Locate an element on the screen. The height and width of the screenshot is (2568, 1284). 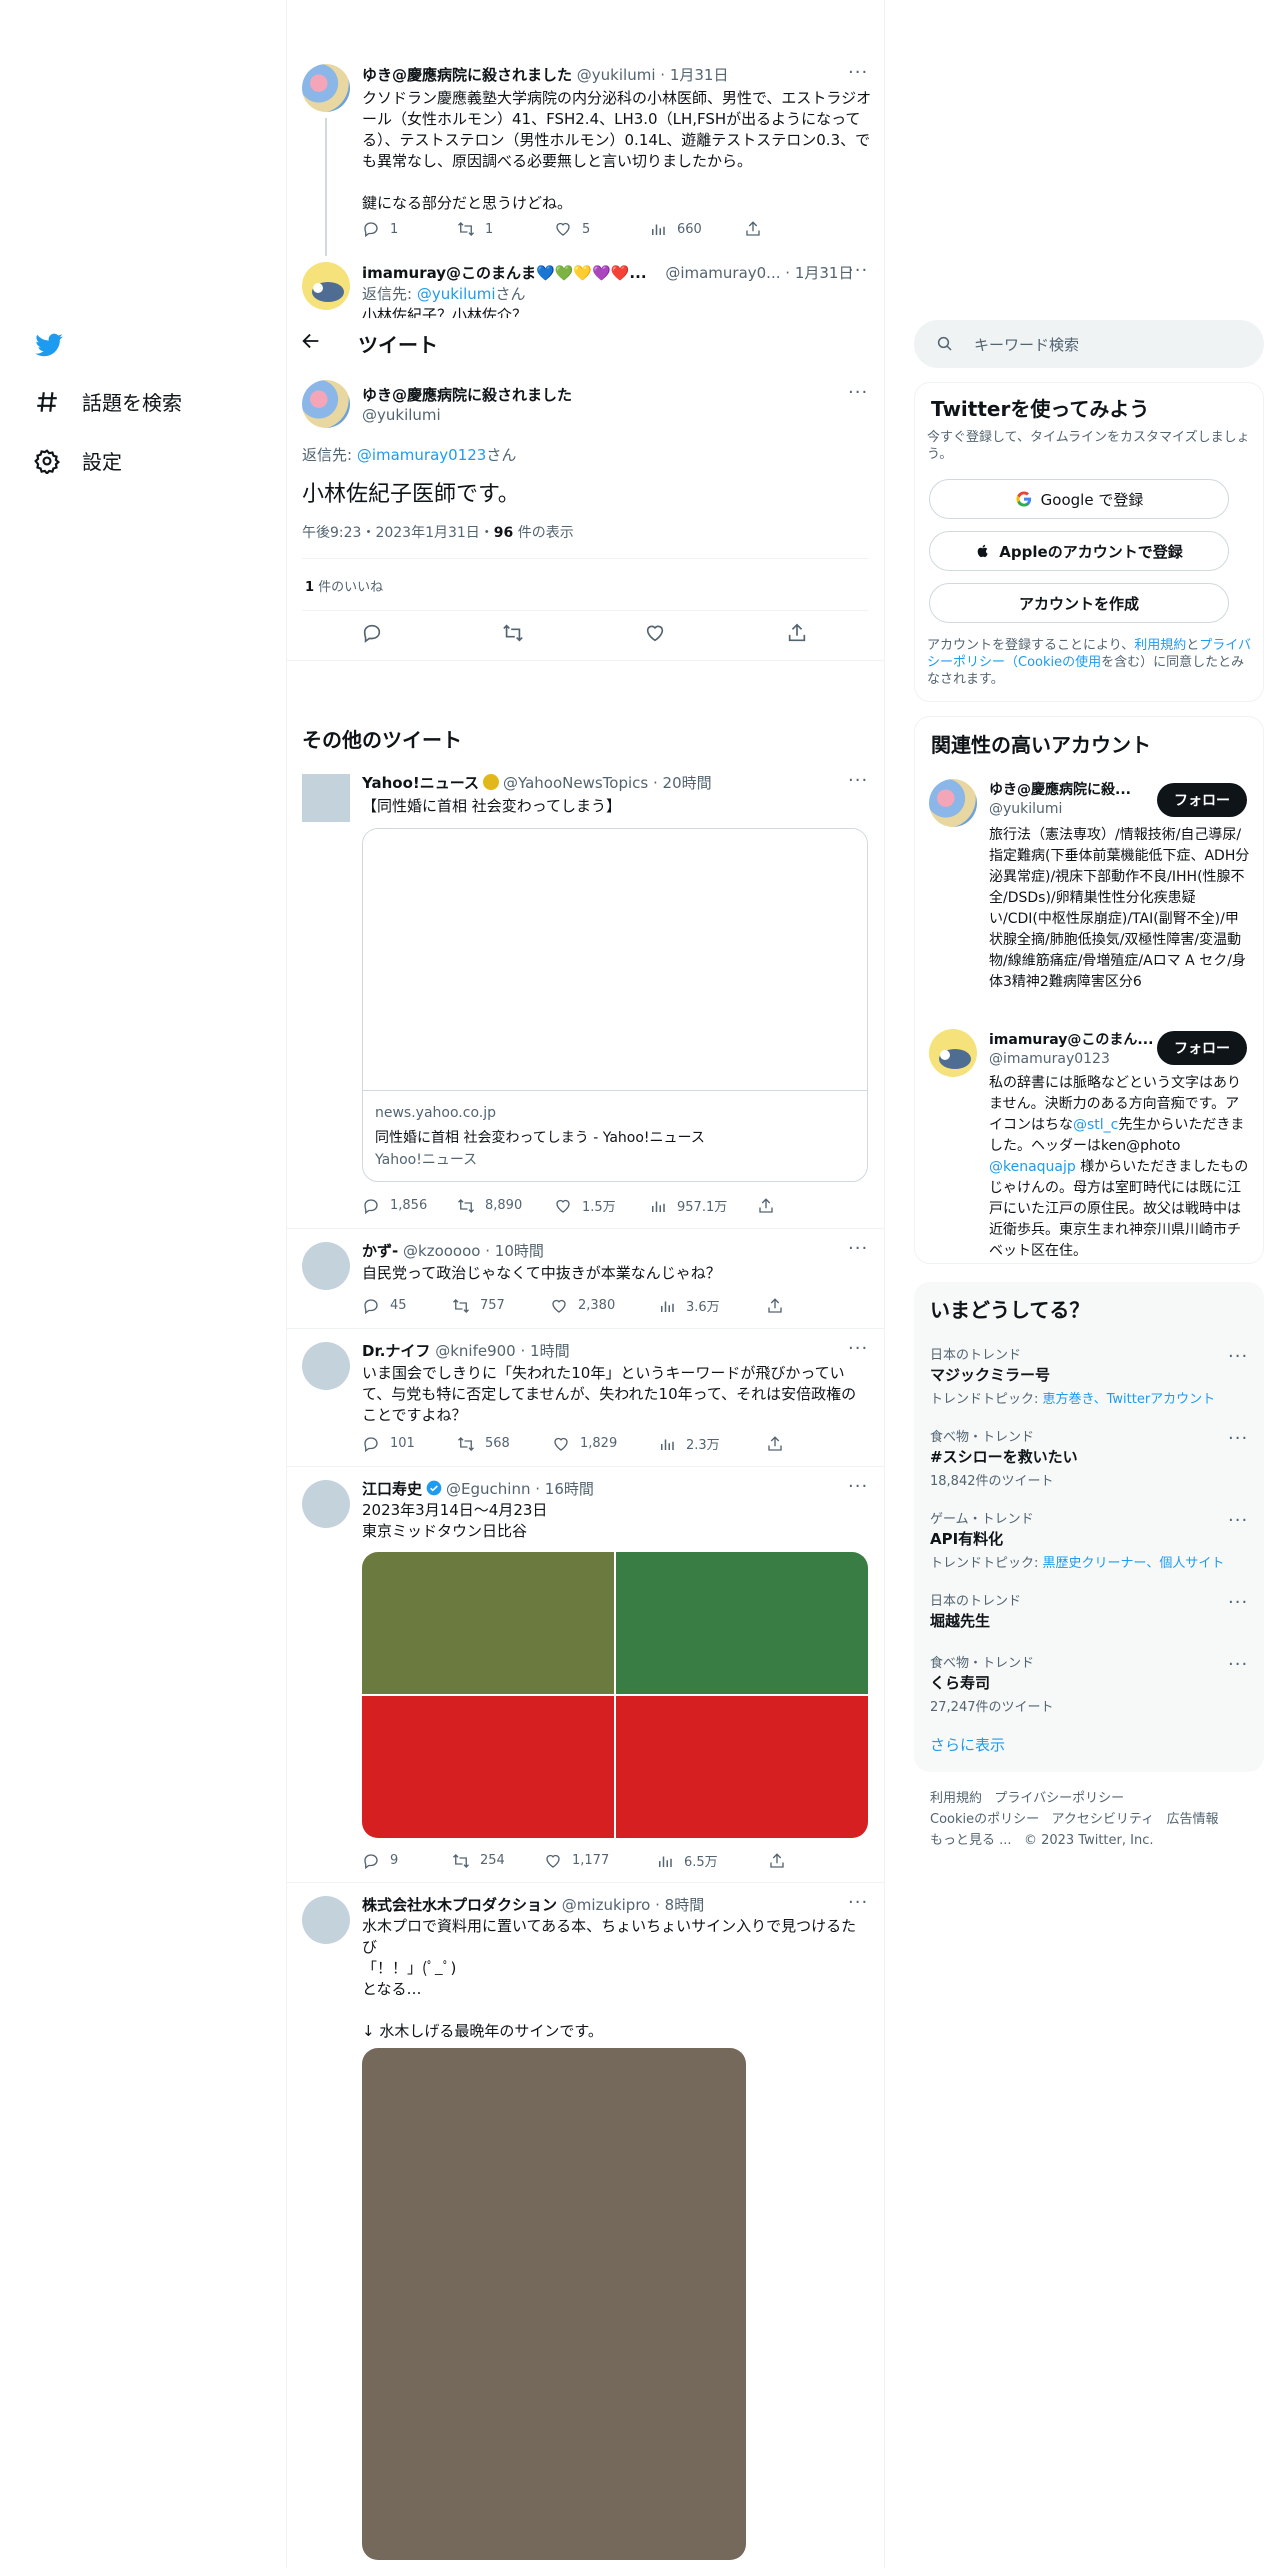
reply-button is located at coordinates (372, 635).